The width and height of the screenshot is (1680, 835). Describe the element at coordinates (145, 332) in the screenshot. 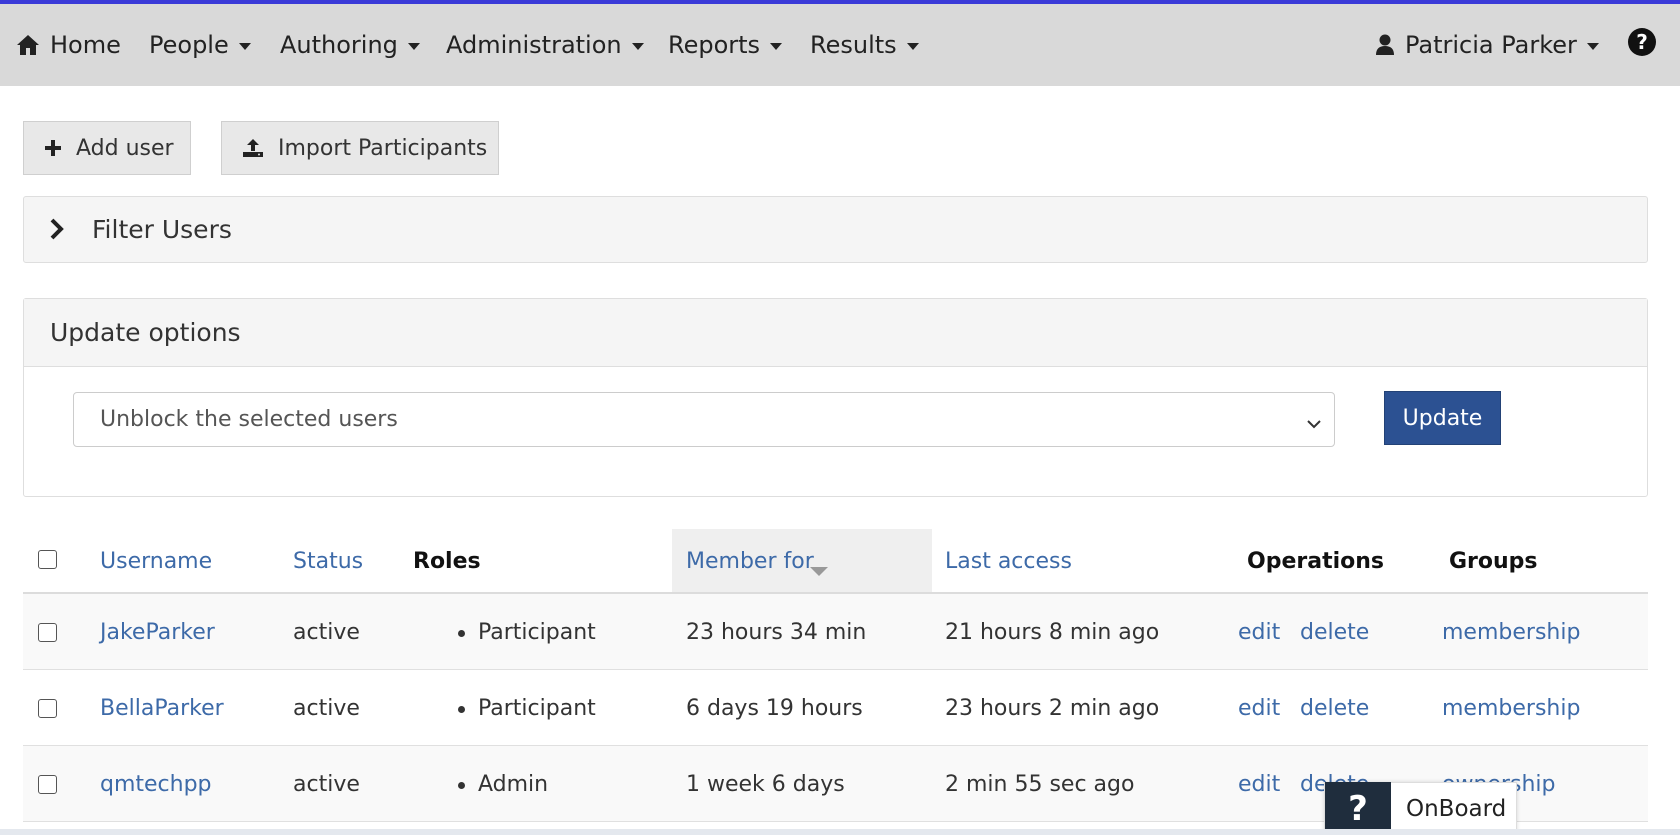

I see `update-options-title: Update options` at that location.